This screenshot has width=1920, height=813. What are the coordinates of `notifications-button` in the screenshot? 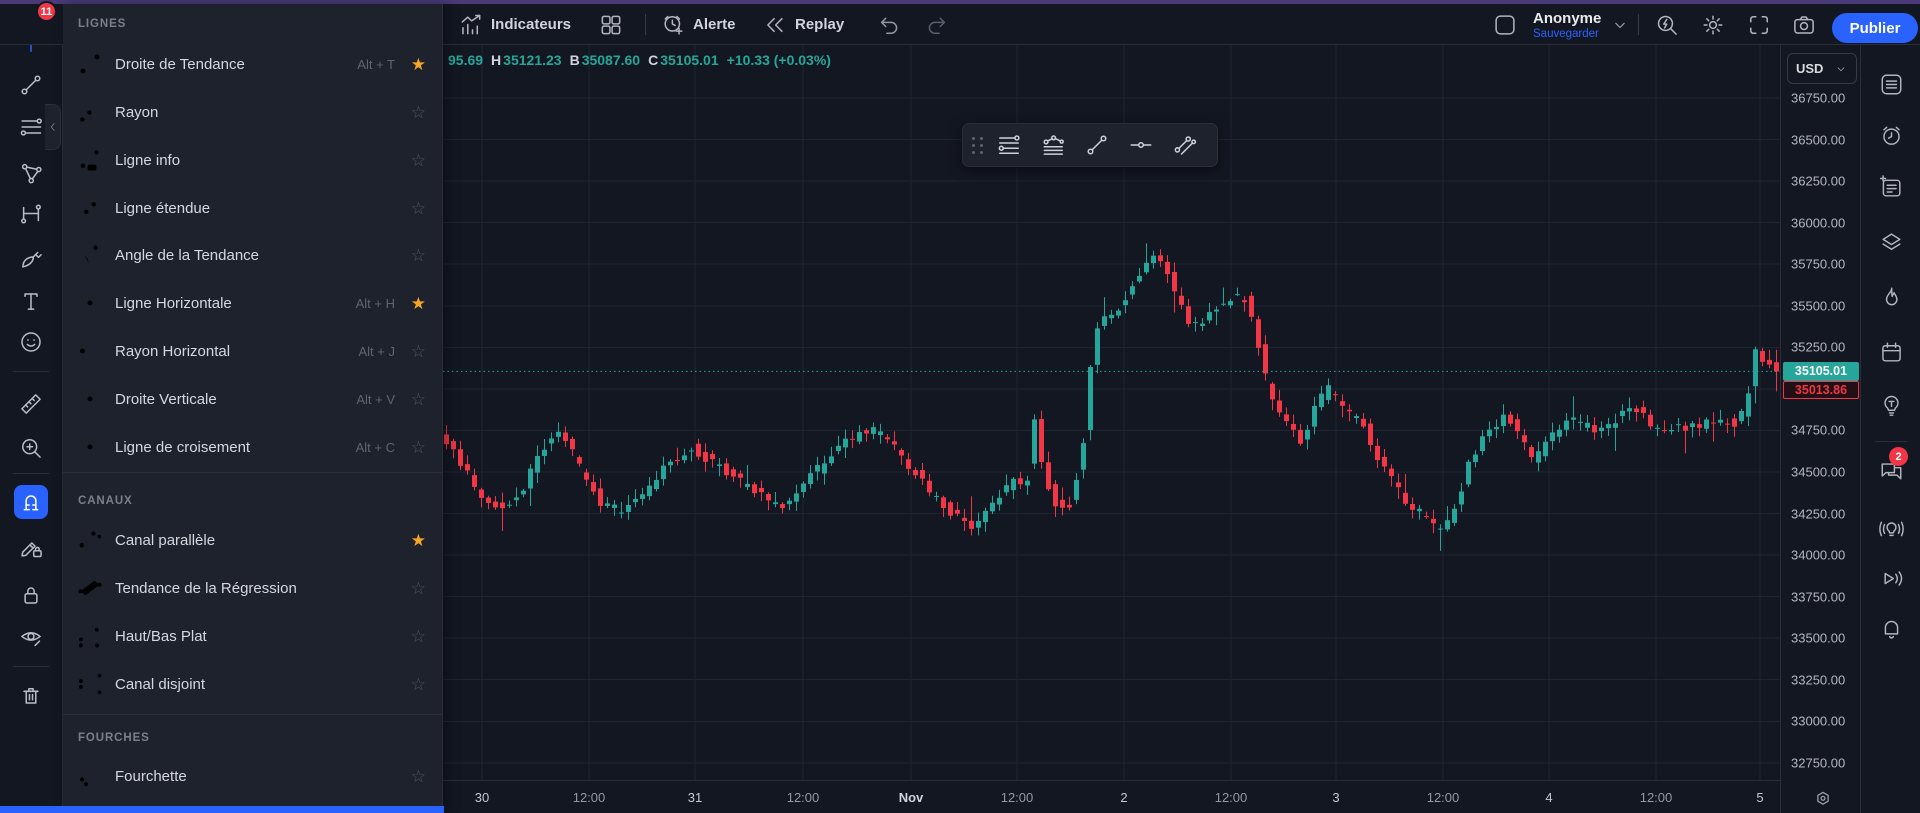 It's located at (1891, 628).